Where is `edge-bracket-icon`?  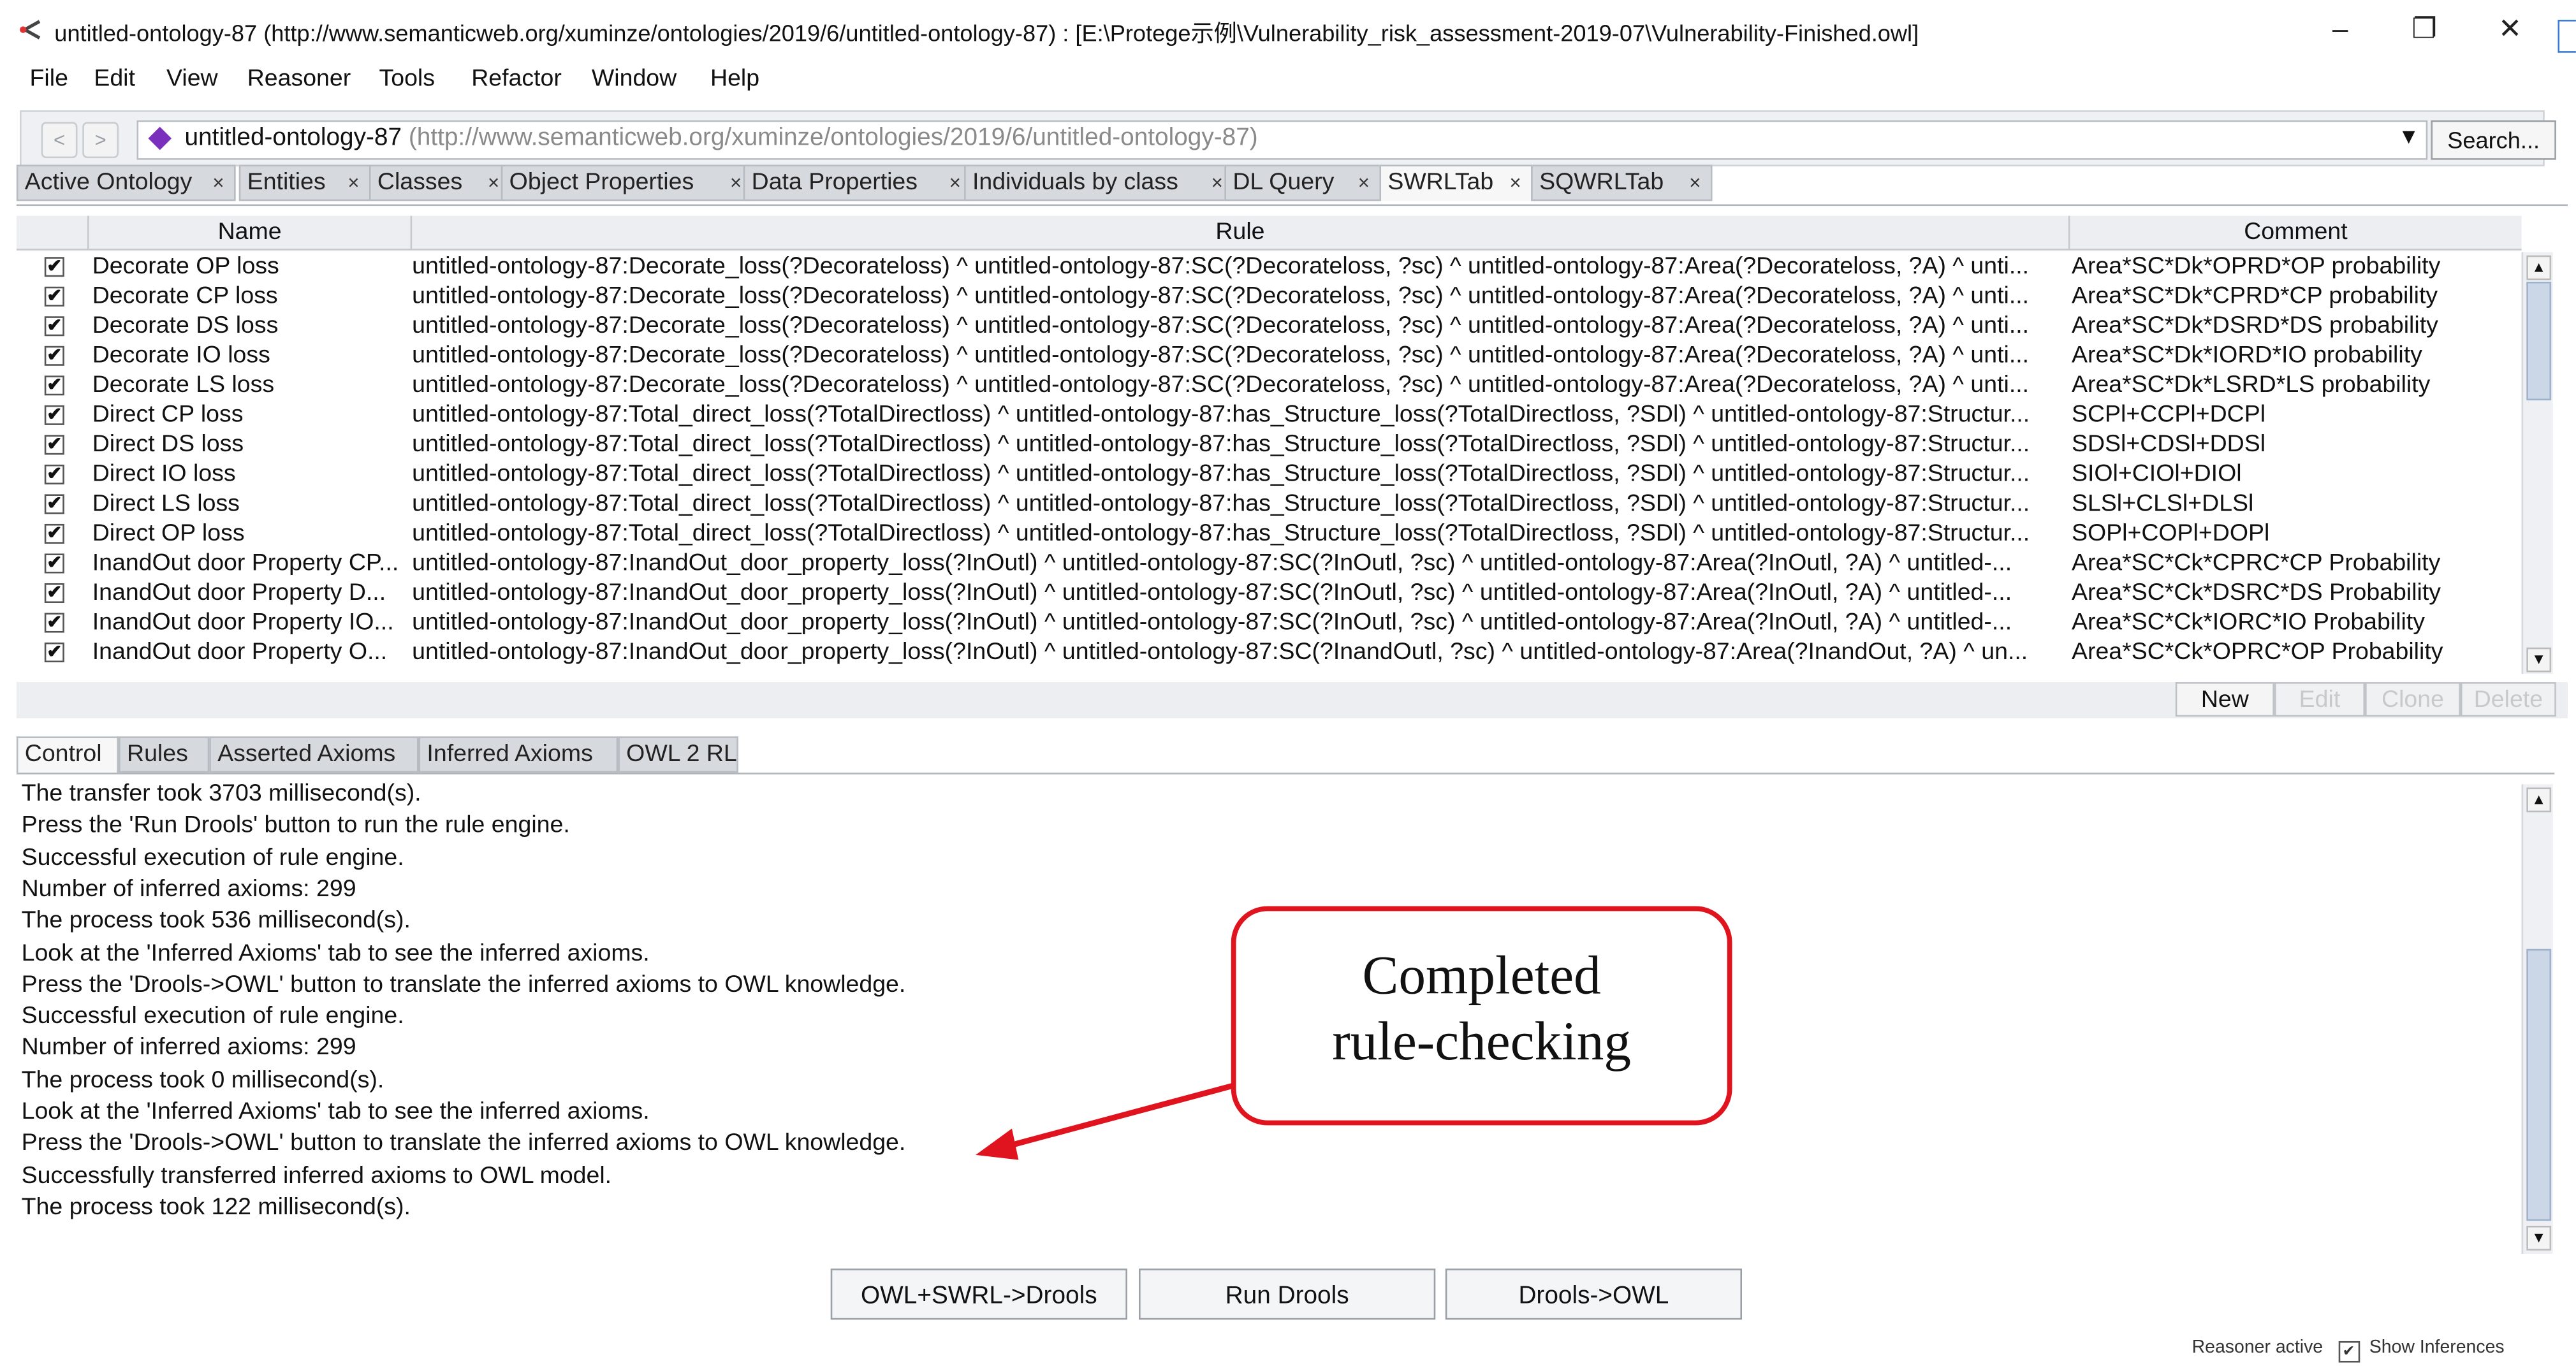
edge-bracket-icon is located at coordinates (2567, 37).